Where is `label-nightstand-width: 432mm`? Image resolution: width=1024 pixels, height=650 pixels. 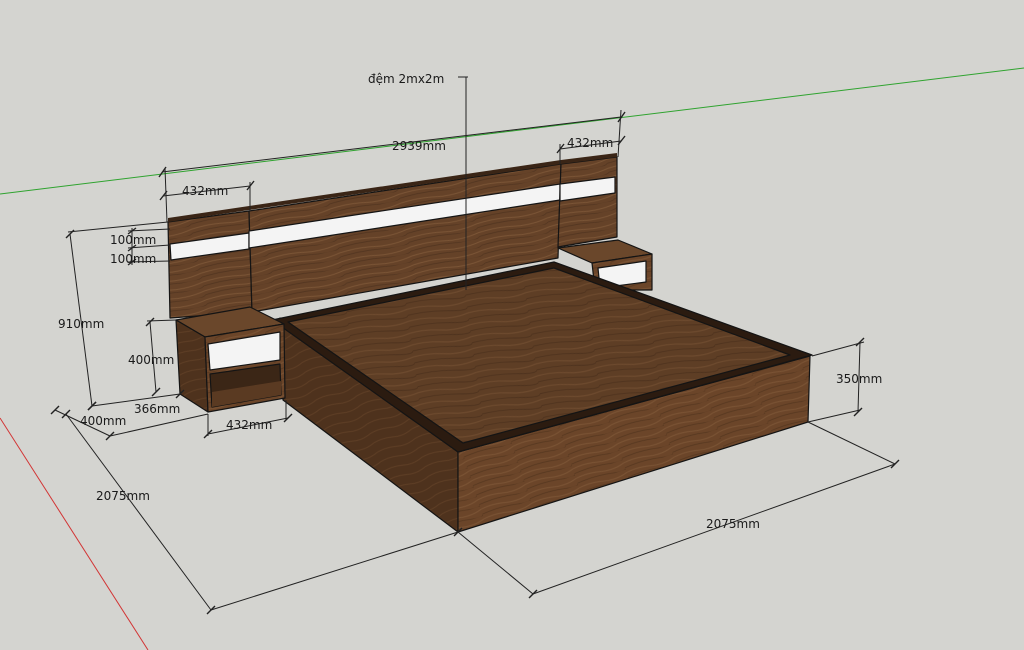
label-nightstand-width: 432mm is located at coordinates (249, 425).